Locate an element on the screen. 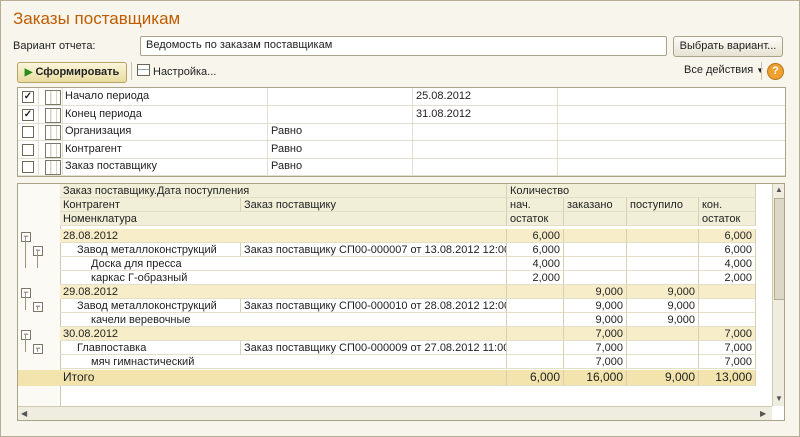  variant-field: Ведомость по заказам поставщикам is located at coordinates (403, 46).